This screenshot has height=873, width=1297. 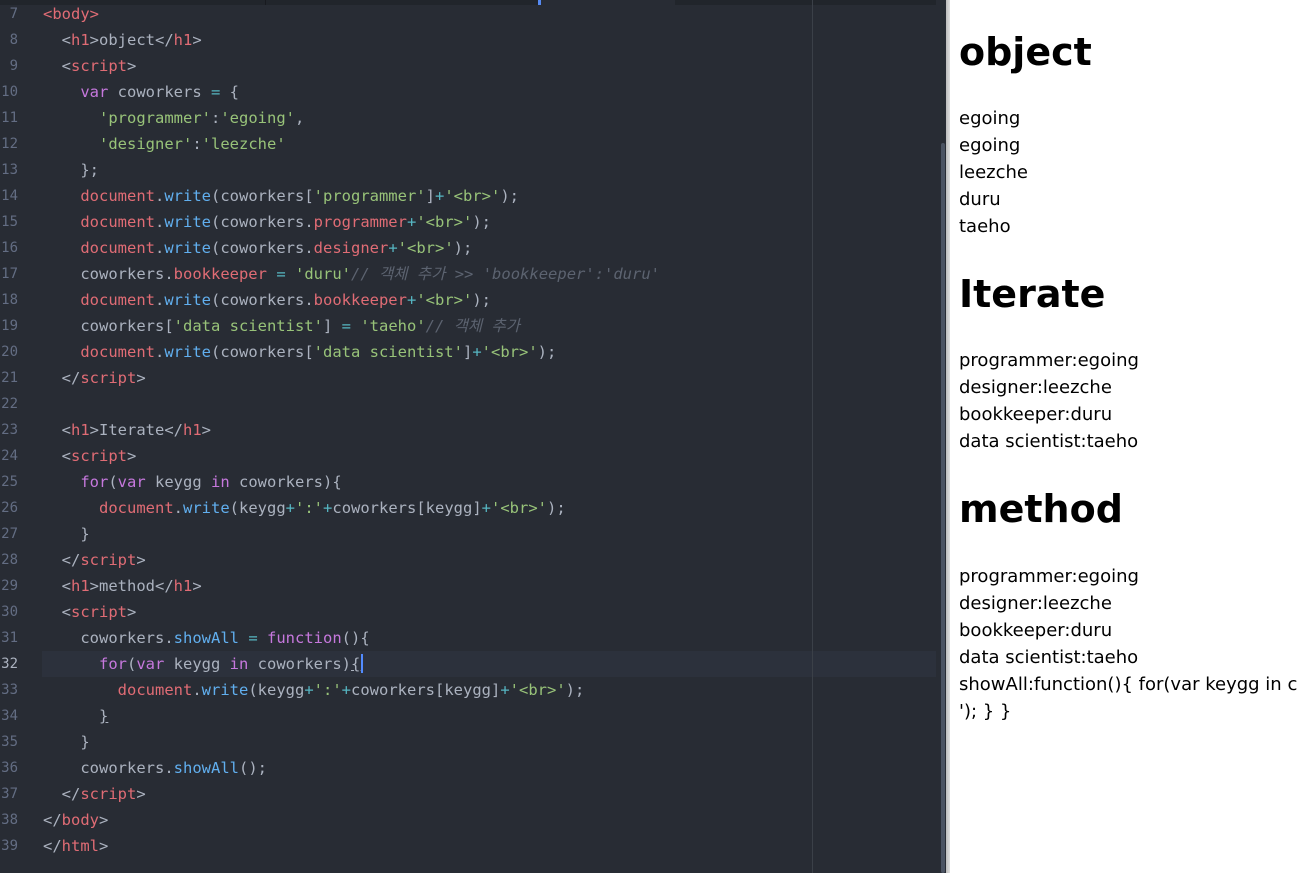 What do you see at coordinates (304, 638) in the screenshot?
I see `code-token: function` at bounding box center [304, 638].